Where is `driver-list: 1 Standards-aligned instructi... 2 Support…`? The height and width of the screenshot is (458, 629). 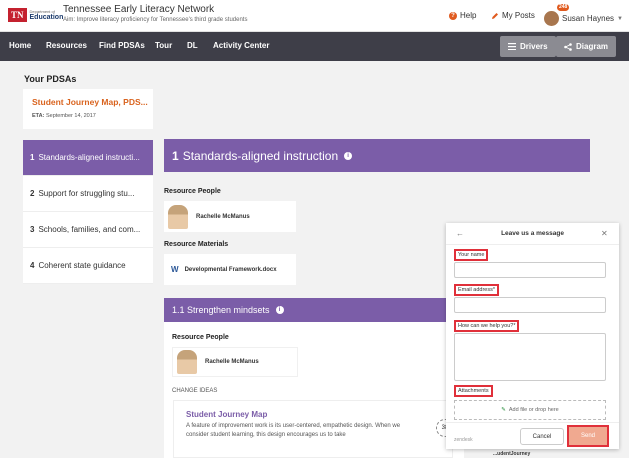 driver-list: 1 Standards-aligned instructi... 2 Support… is located at coordinates (88, 212).